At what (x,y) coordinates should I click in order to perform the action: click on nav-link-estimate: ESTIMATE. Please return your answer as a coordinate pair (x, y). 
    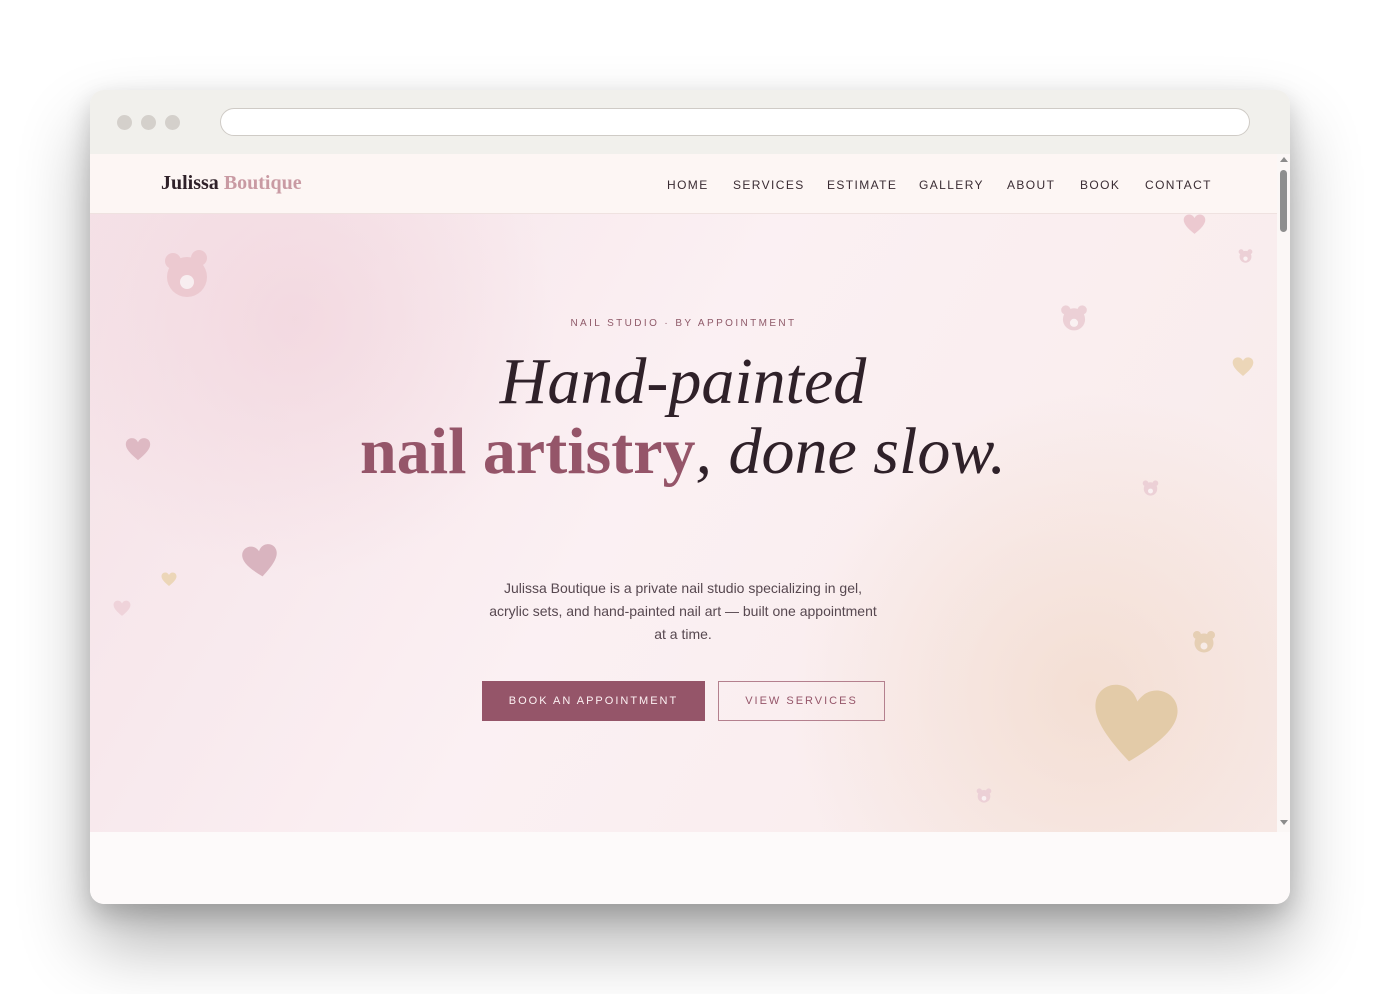
    Looking at the image, I should click on (862, 185).